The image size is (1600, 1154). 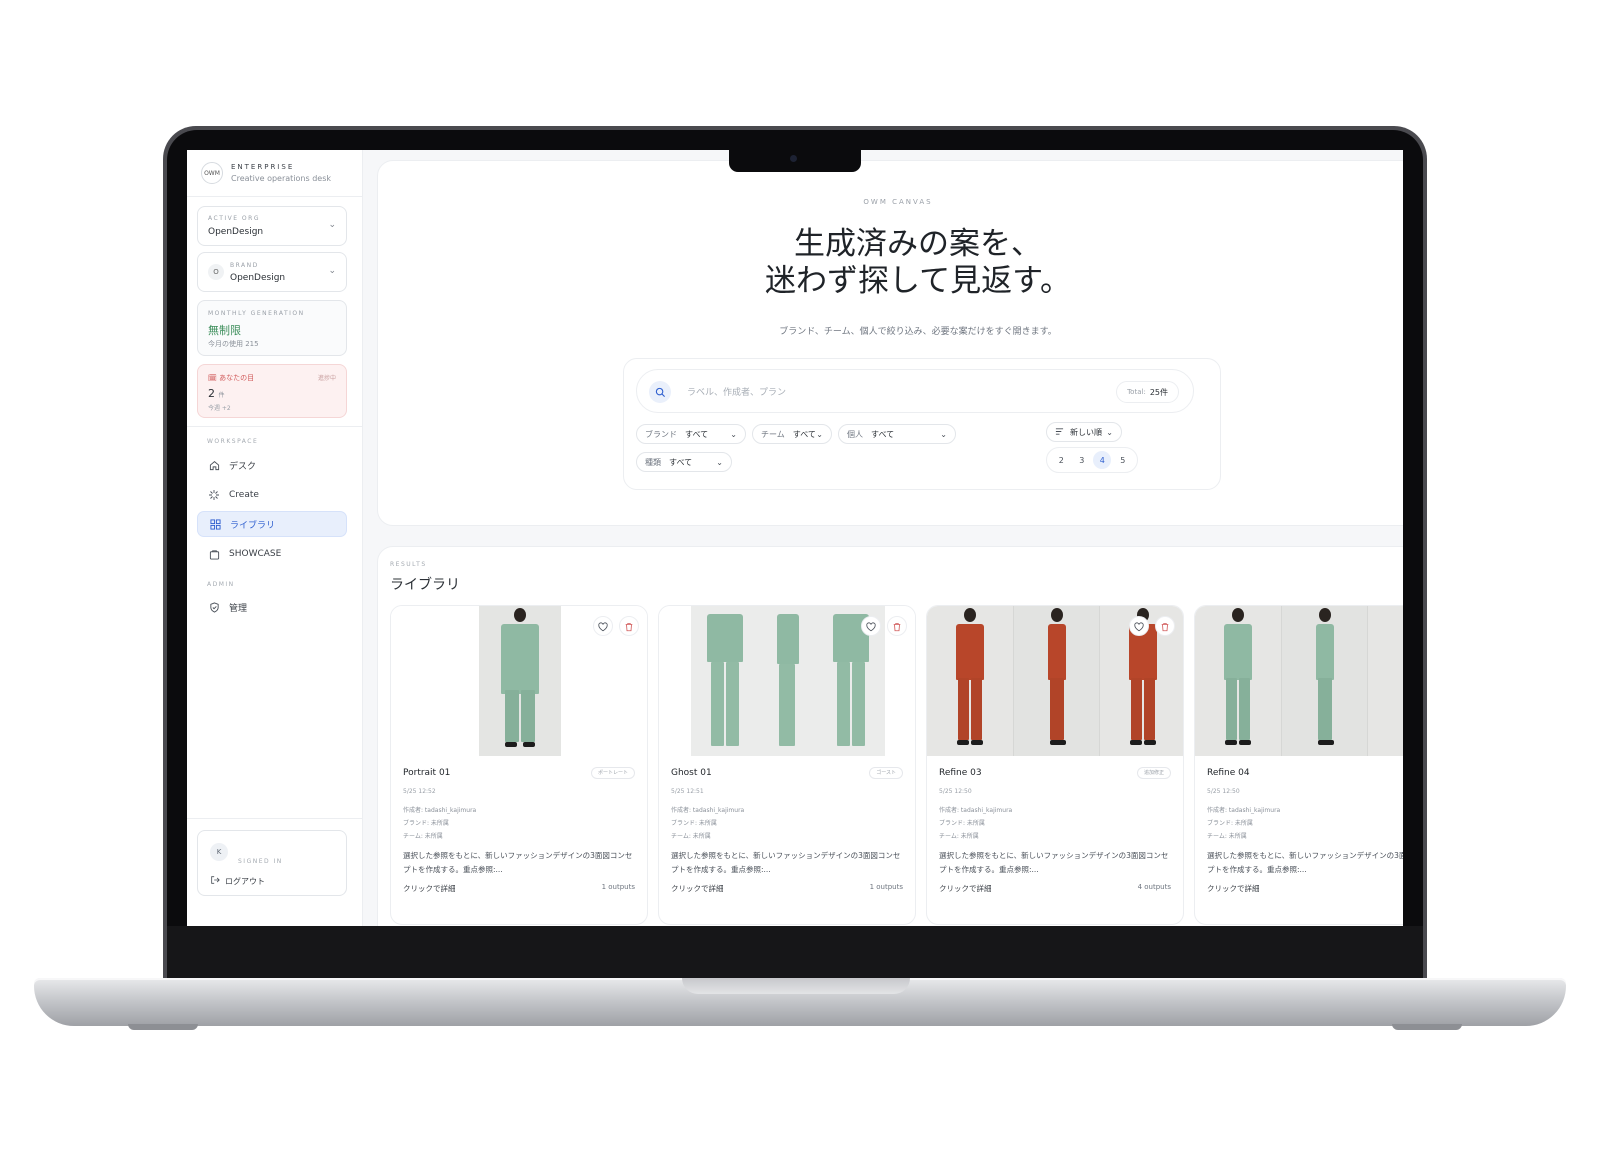 I want to click on person-filter-select: 個人 すべて ⌄, so click(x=897, y=434).